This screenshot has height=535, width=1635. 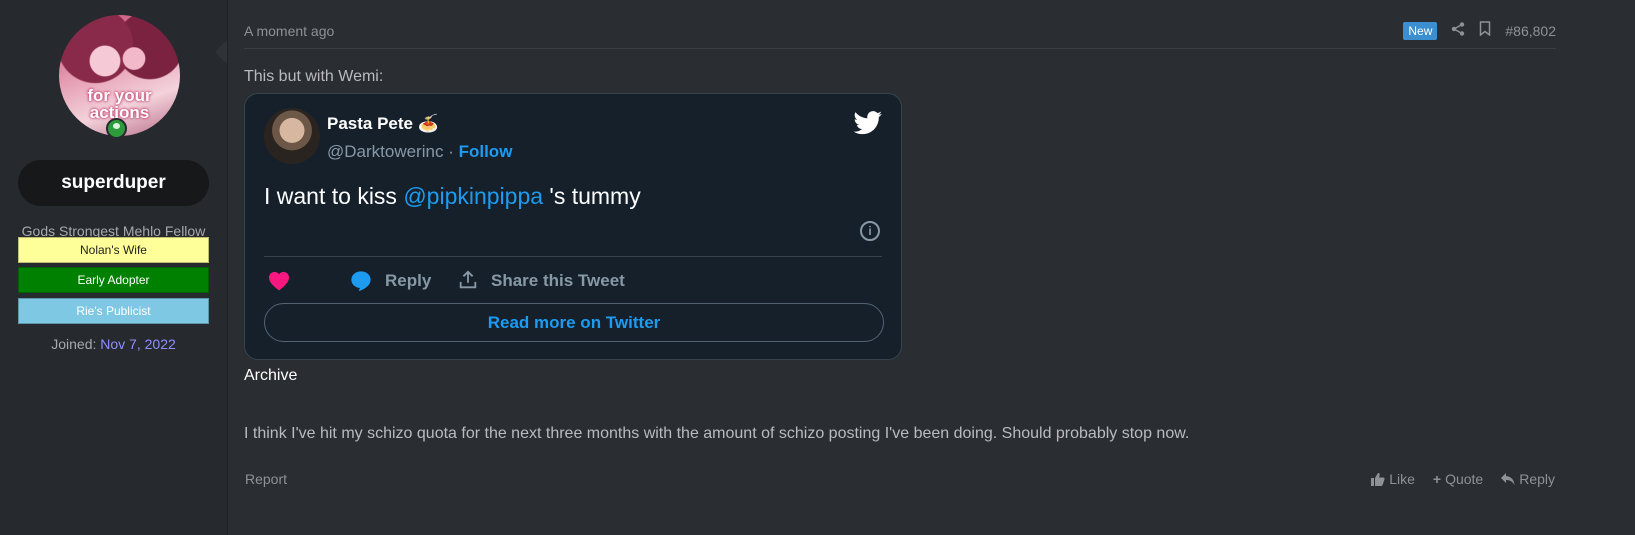 I want to click on reply-bubble-icon, so click(x=361, y=281).